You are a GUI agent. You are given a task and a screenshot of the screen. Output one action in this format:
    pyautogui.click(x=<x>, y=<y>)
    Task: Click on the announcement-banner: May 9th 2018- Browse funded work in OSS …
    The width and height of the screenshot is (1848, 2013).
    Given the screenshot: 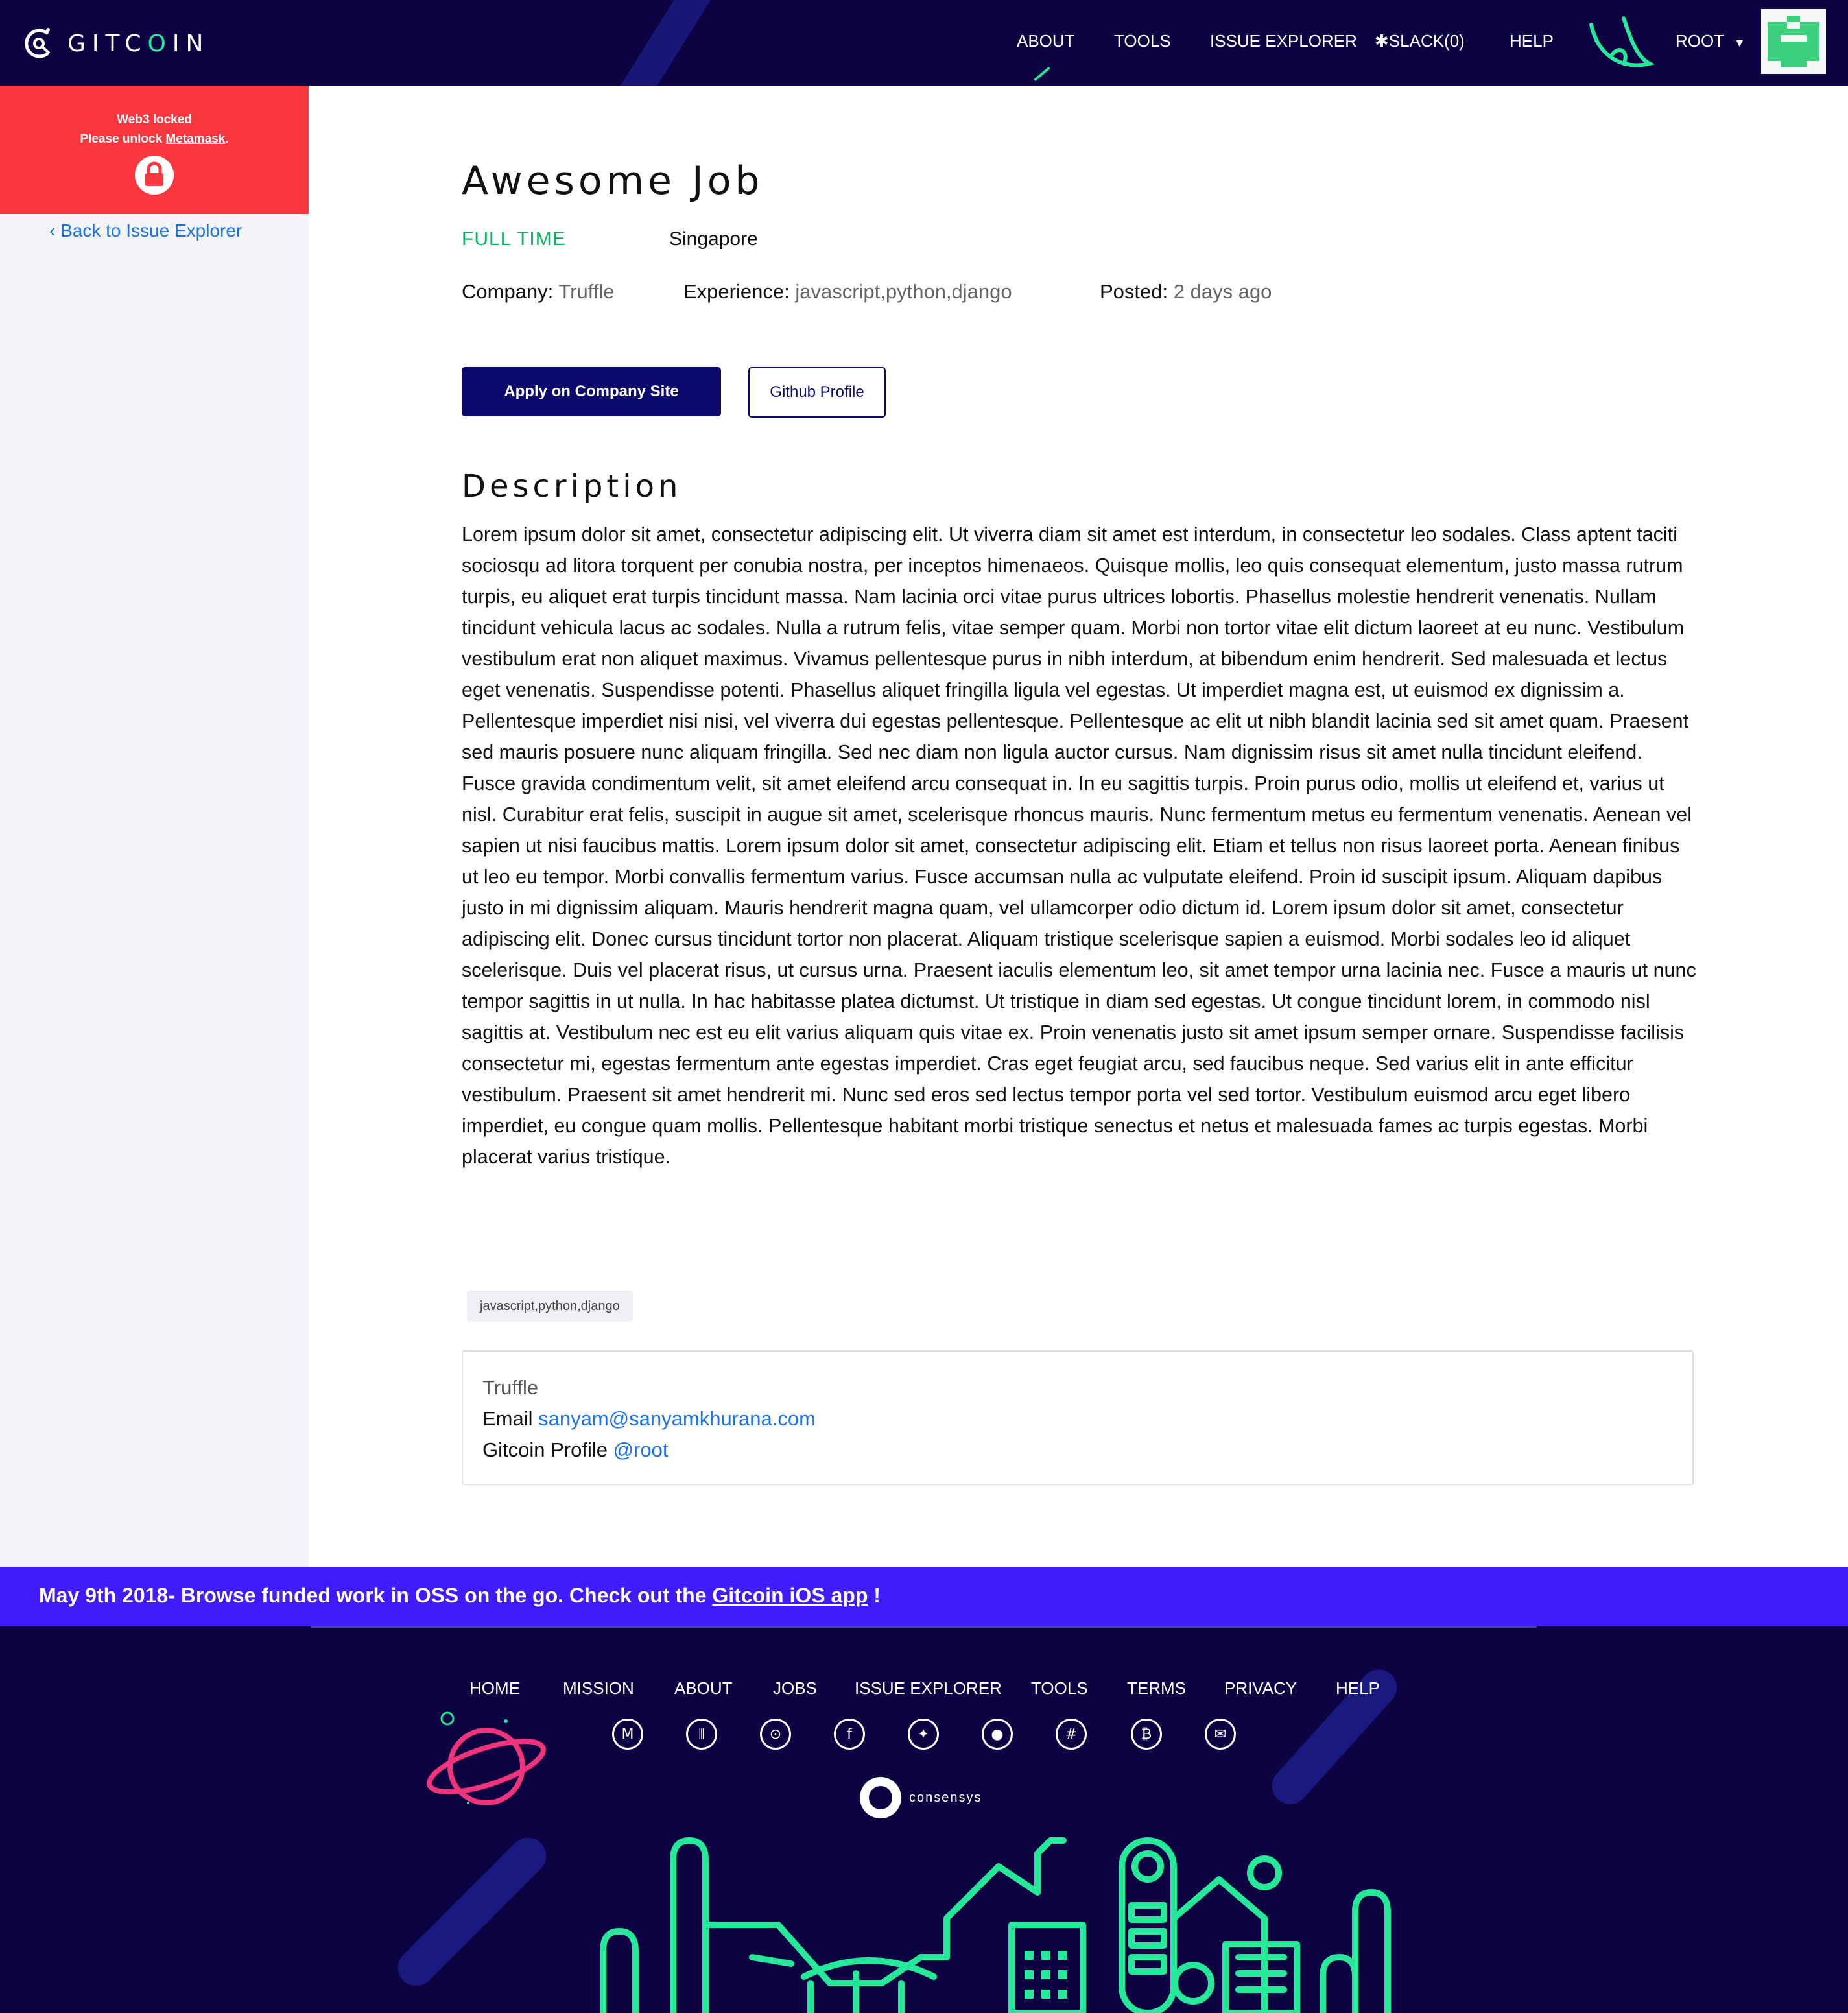 What is the action you would take?
    pyautogui.click(x=924, y=1596)
    